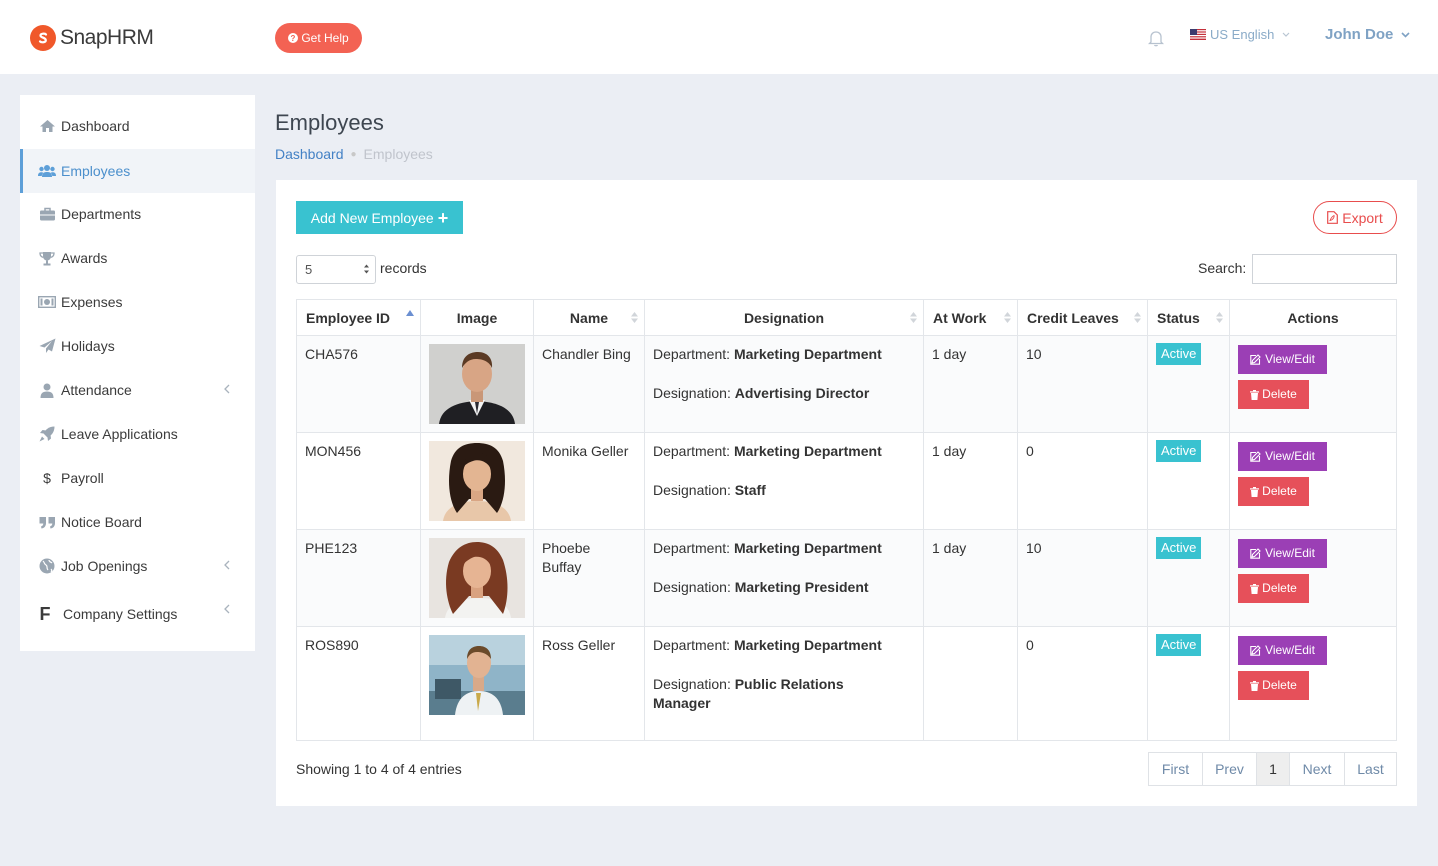 Image resolution: width=1438 pixels, height=866 pixels. I want to click on actions-cell: View/Edit Delete, so click(1313, 578).